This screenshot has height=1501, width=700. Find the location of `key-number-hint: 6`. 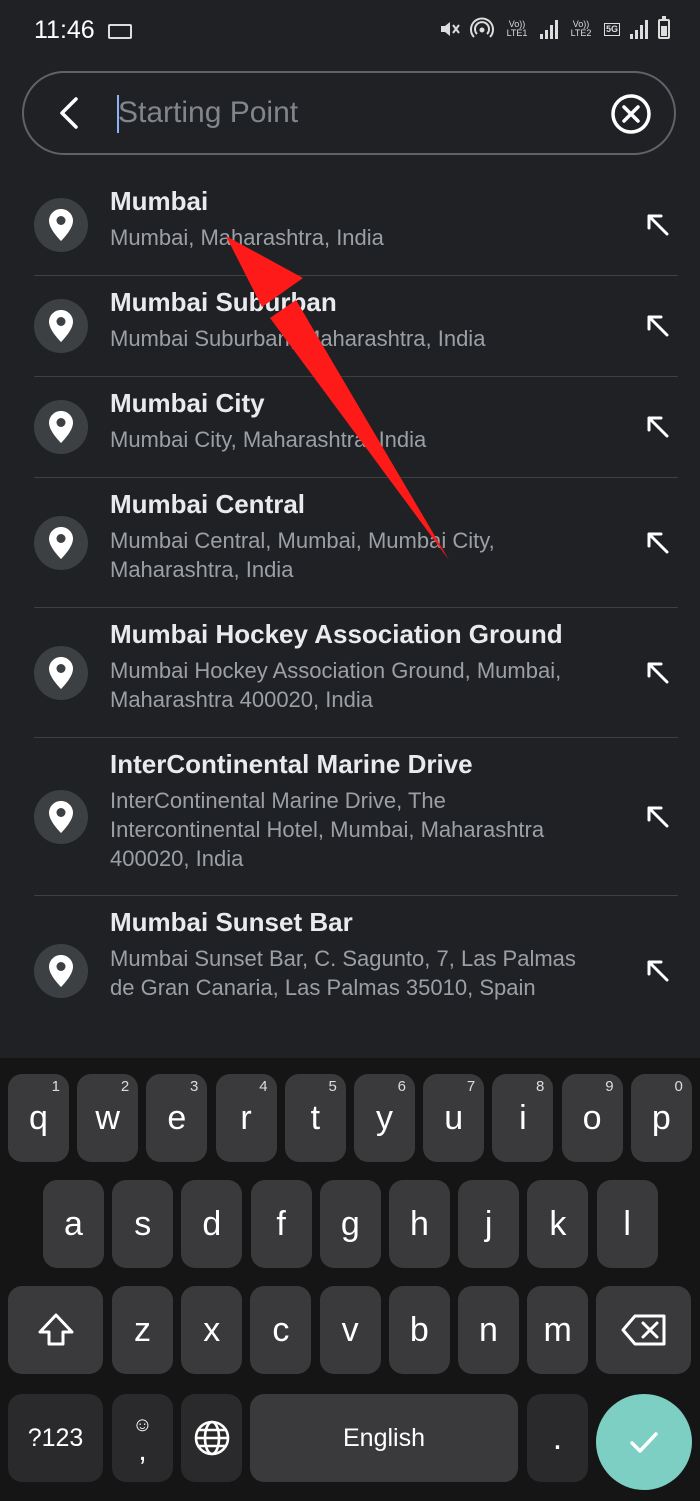

key-number-hint: 6 is located at coordinates (401, 1086).